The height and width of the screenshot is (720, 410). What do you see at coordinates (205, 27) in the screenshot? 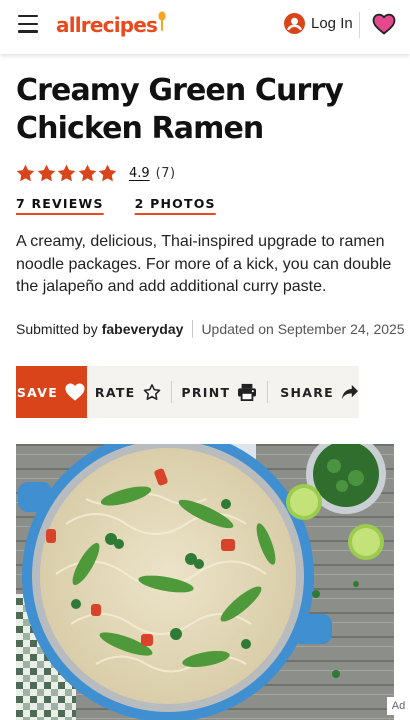
I see `site-header: allrecipes Log In` at bounding box center [205, 27].